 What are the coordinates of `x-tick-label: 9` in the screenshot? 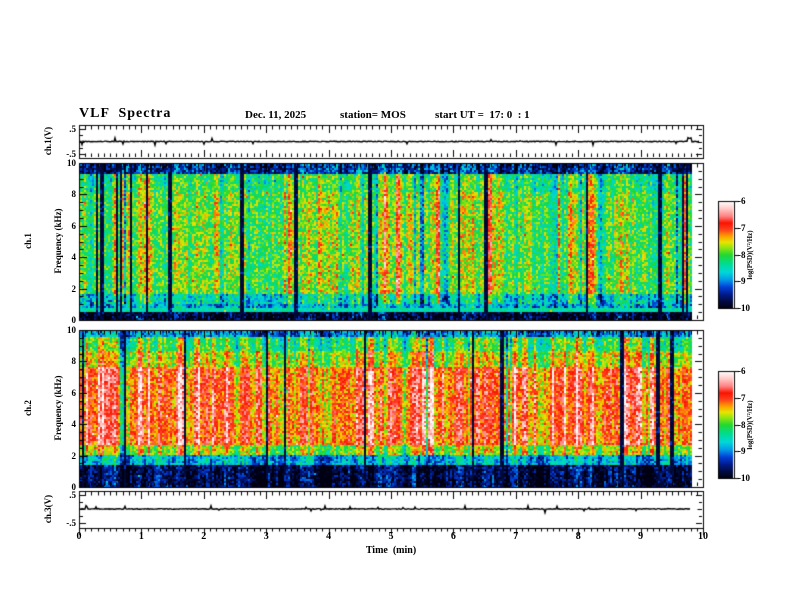 It's located at (641, 536).